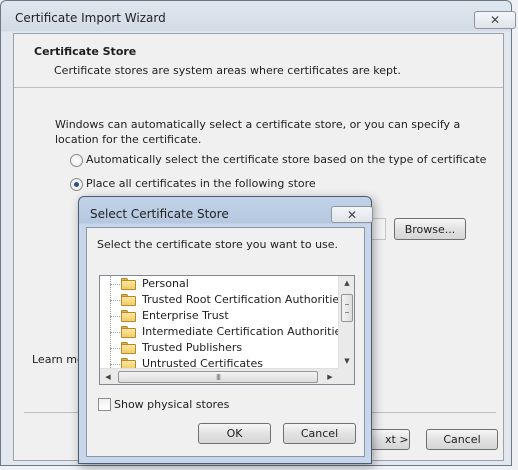  Describe the element at coordinates (171, 404) in the screenshot. I see `show-physical-stores-label: Show physical stores` at that location.